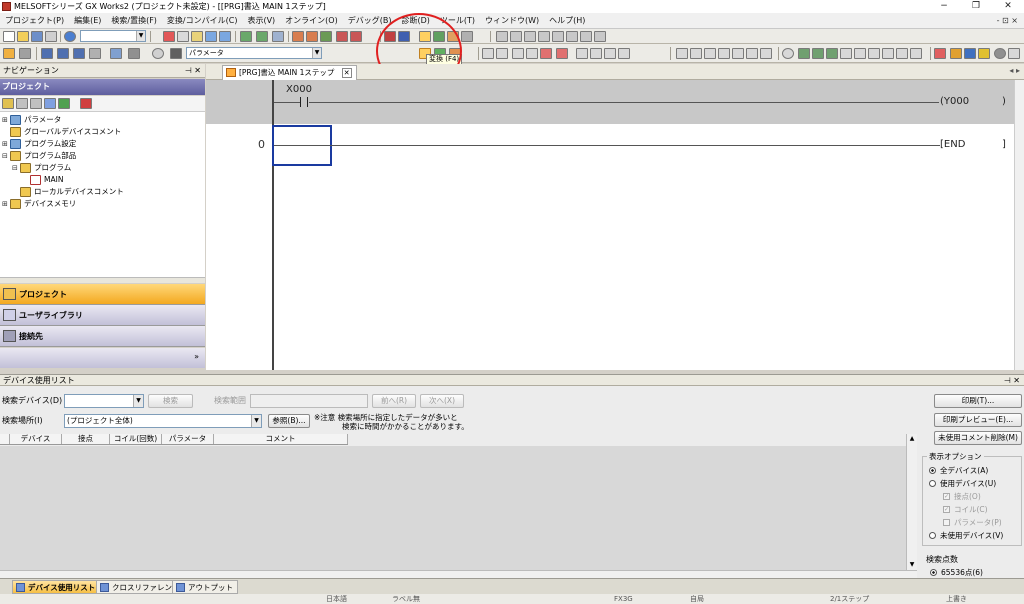 The width and height of the screenshot is (1024, 604). Describe the element at coordinates (972, 522) in the screenshot. I see `check-parameter: パラメータ(P)` at that location.